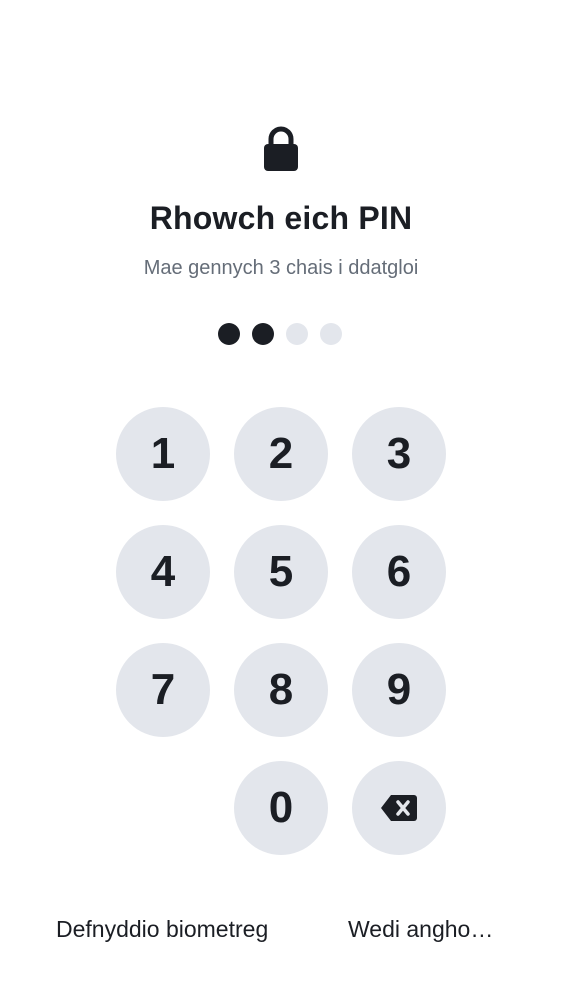 This screenshot has height=1000, width=562. Describe the element at coordinates (163, 690) in the screenshot. I see `key-7: 7` at that location.